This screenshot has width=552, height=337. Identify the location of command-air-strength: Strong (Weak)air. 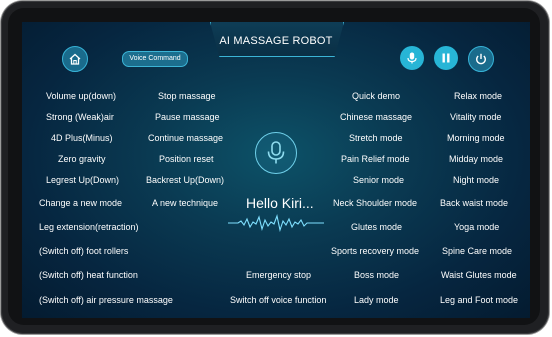
(80, 117).